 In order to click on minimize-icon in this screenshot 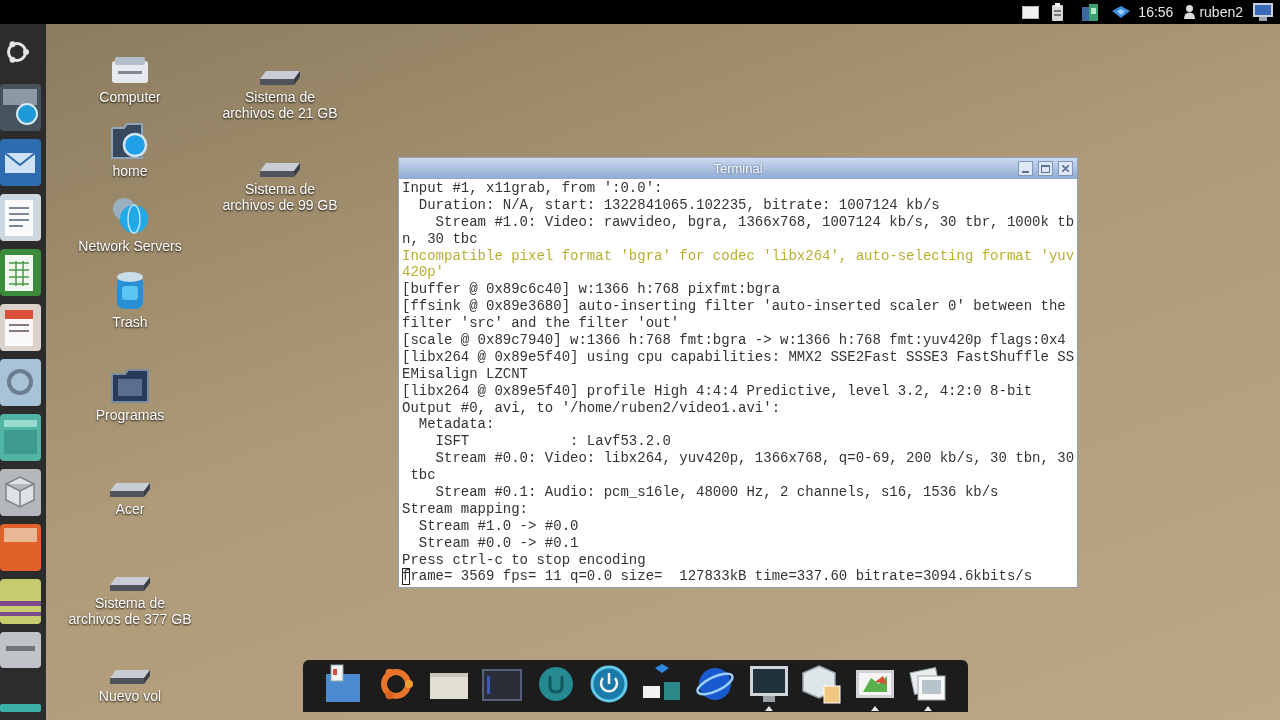, I will do `click(1025, 172)`.